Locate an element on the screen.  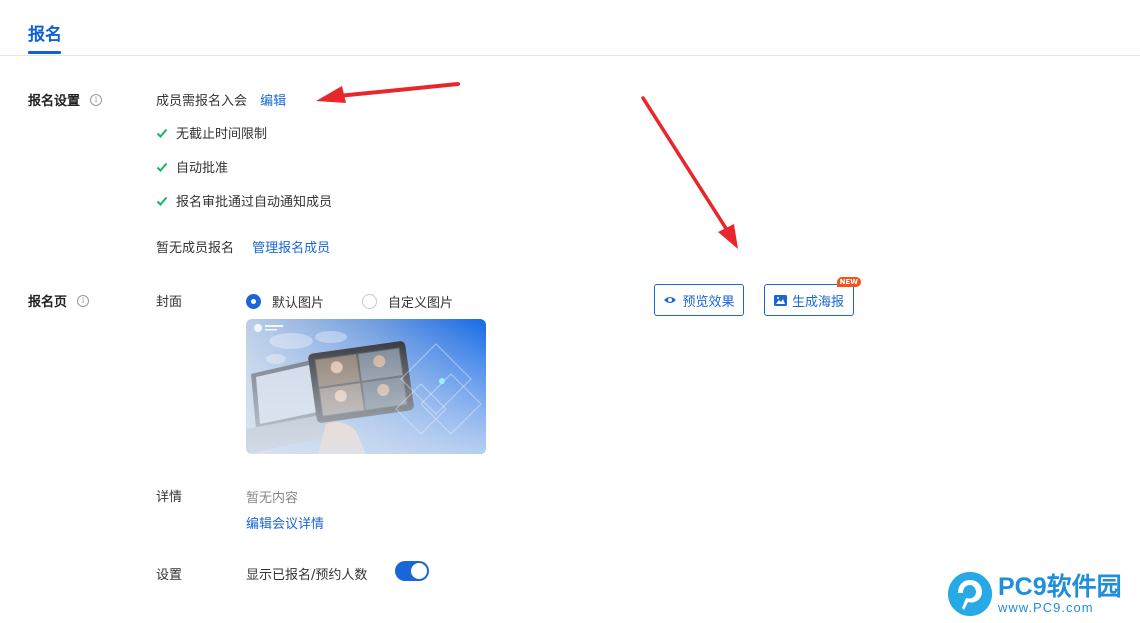
radio-default-label: 默认图片 is located at coordinates (298, 303).